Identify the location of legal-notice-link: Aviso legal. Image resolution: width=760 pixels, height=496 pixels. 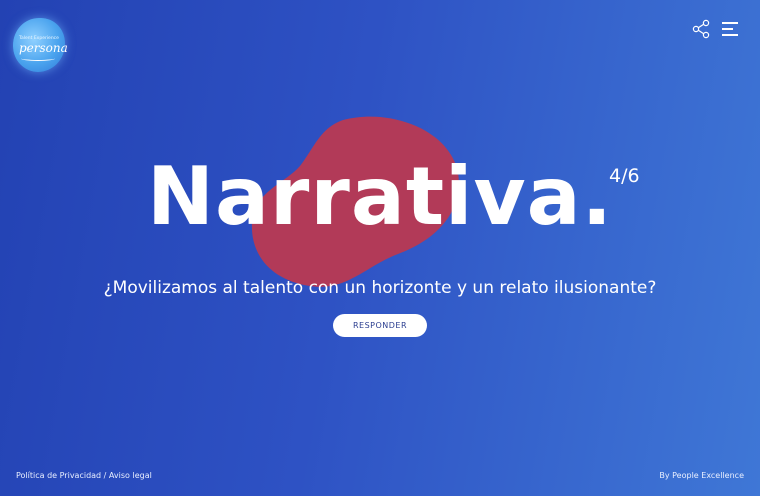
(130, 475).